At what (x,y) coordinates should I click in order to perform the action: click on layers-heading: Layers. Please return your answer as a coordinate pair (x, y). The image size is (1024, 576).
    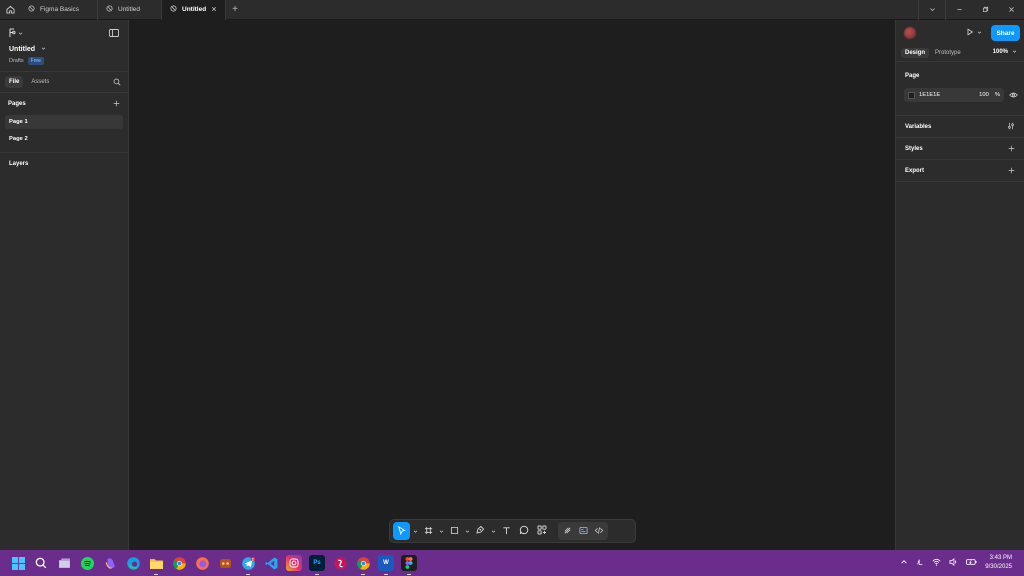
    Looking at the image, I should click on (64, 163).